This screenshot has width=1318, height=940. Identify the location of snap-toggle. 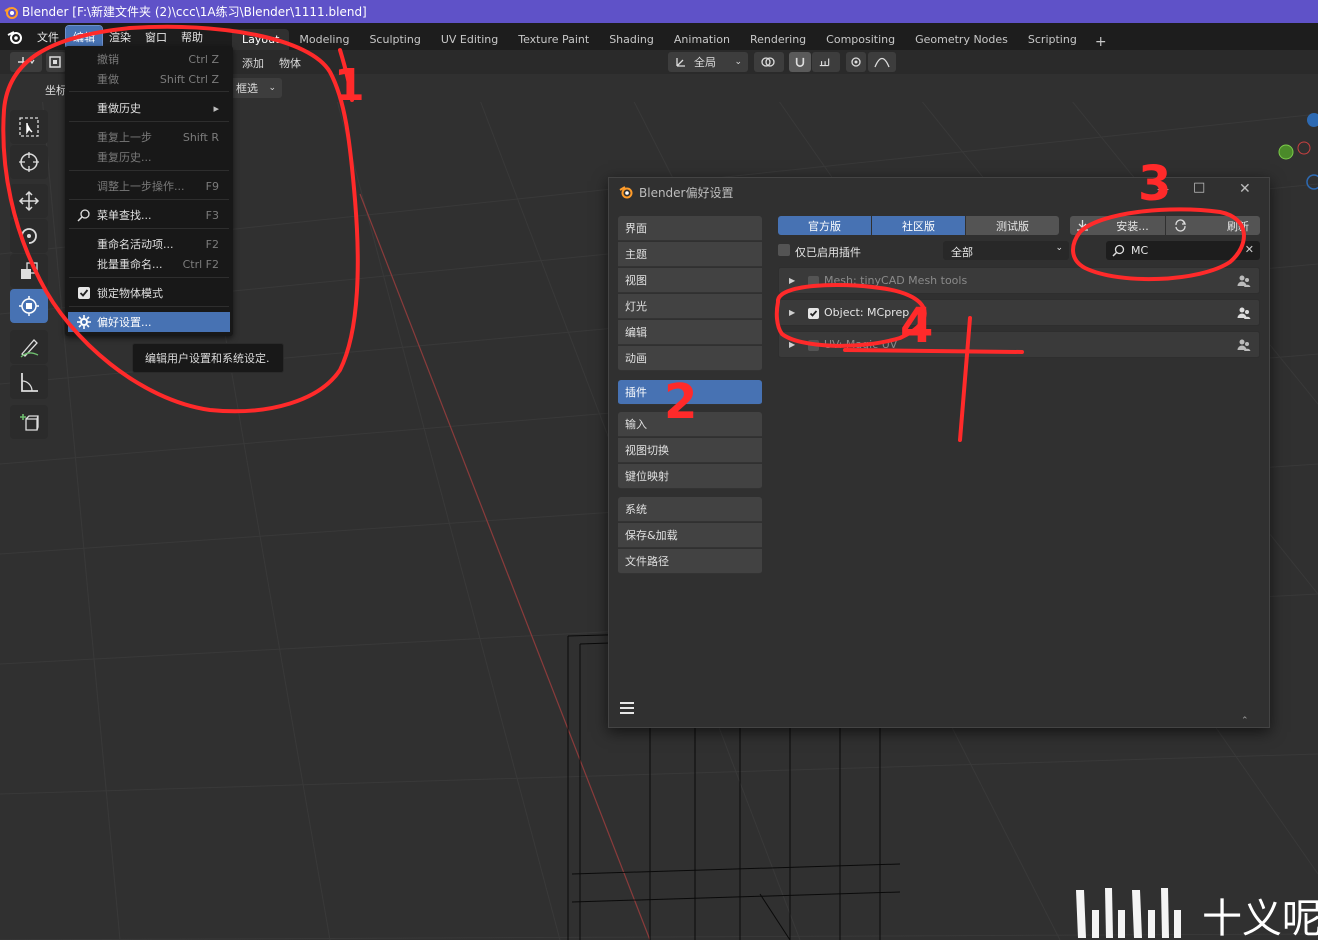
(800, 62).